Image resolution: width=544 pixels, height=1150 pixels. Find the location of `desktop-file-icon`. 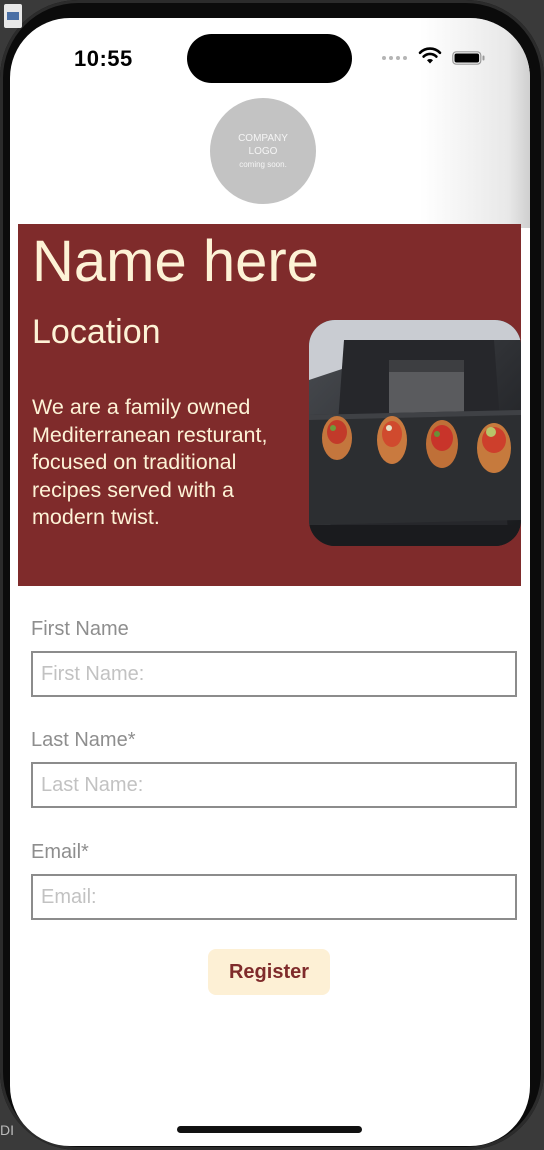

desktop-file-icon is located at coordinates (13, 16).